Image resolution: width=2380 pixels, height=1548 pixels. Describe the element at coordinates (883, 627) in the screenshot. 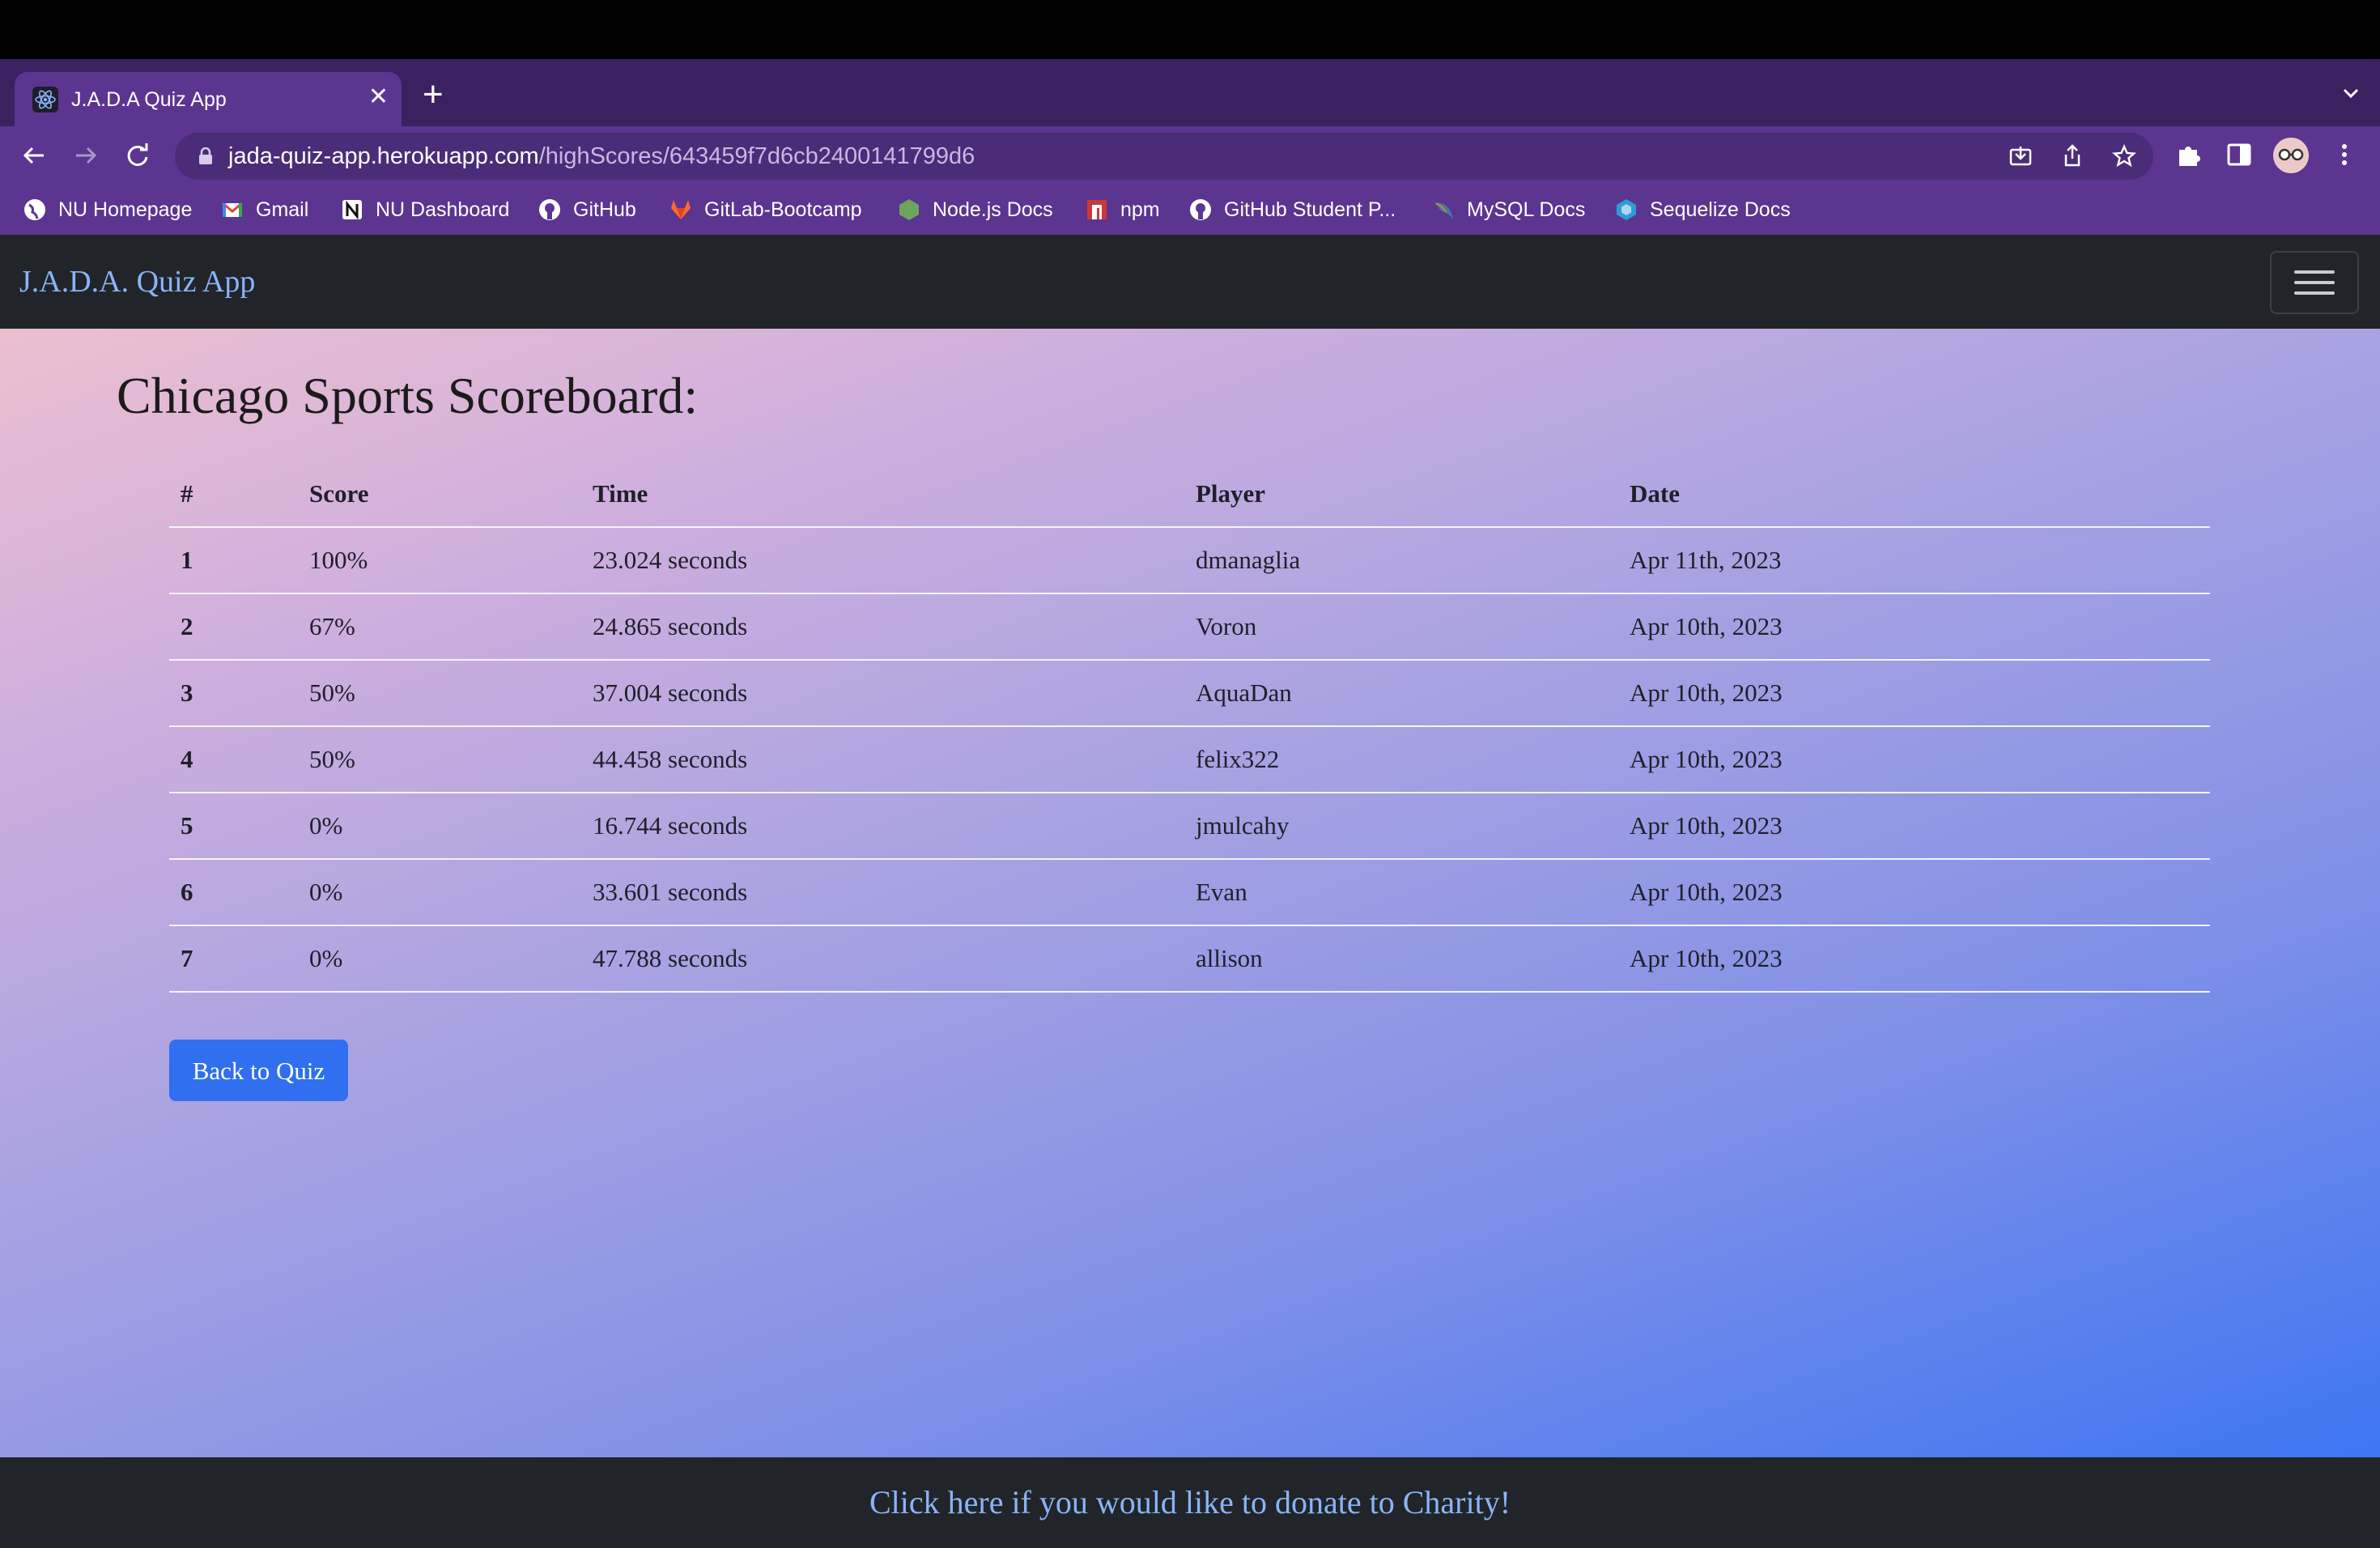

I see `cell-time: 24.865 seconds` at that location.